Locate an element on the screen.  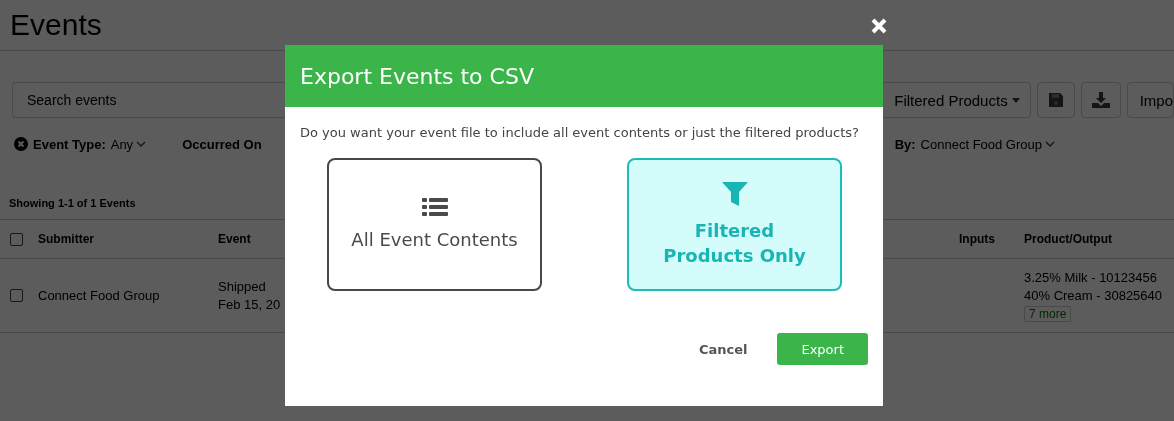
download-icon is located at coordinates (1100, 100).